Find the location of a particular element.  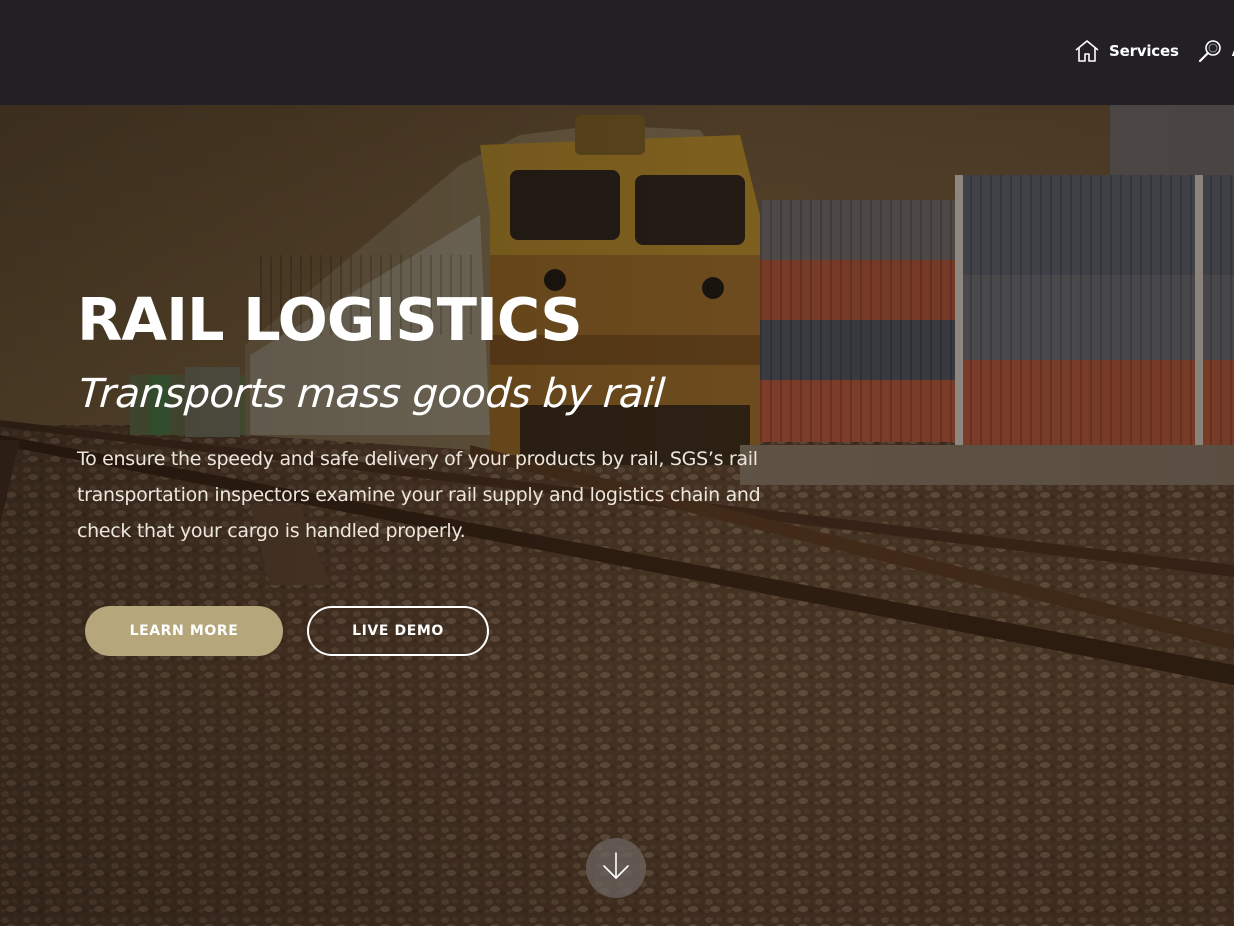

hero-title: RAIL LOGISTICS is located at coordinates (330, 319).